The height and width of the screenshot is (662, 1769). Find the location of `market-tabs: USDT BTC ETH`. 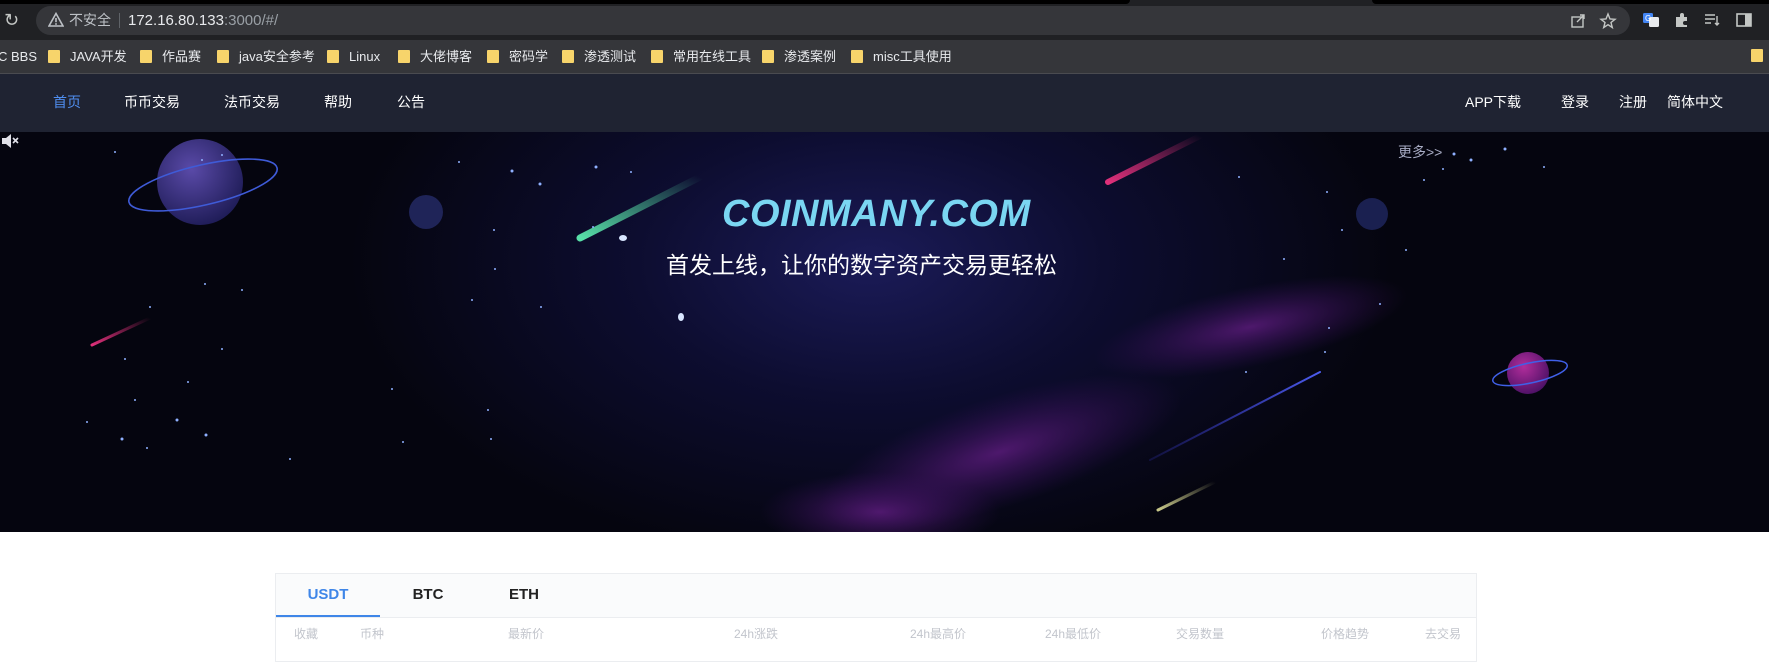

market-tabs: USDT BTC ETH is located at coordinates (876, 596).